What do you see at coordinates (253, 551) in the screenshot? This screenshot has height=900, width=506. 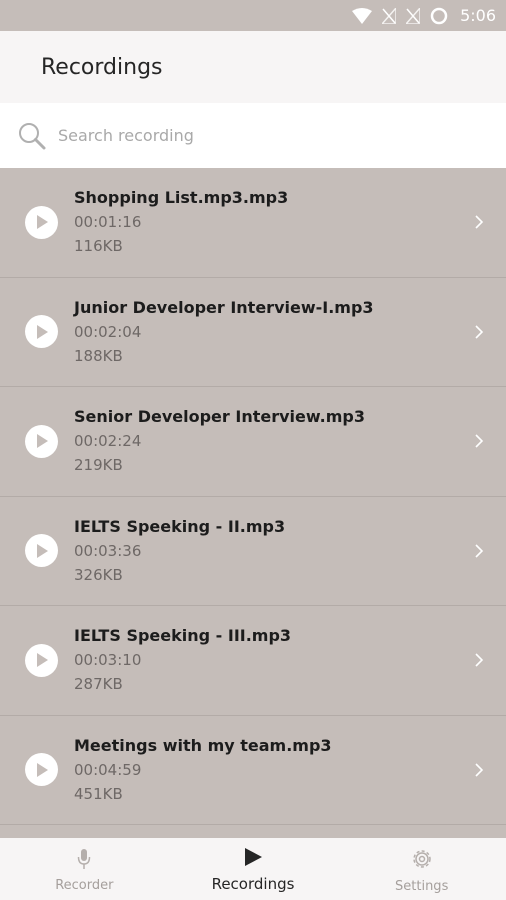 I see `list-item: IELTS Speeking - II.mp3 00:03:36 326KB` at bounding box center [253, 551].